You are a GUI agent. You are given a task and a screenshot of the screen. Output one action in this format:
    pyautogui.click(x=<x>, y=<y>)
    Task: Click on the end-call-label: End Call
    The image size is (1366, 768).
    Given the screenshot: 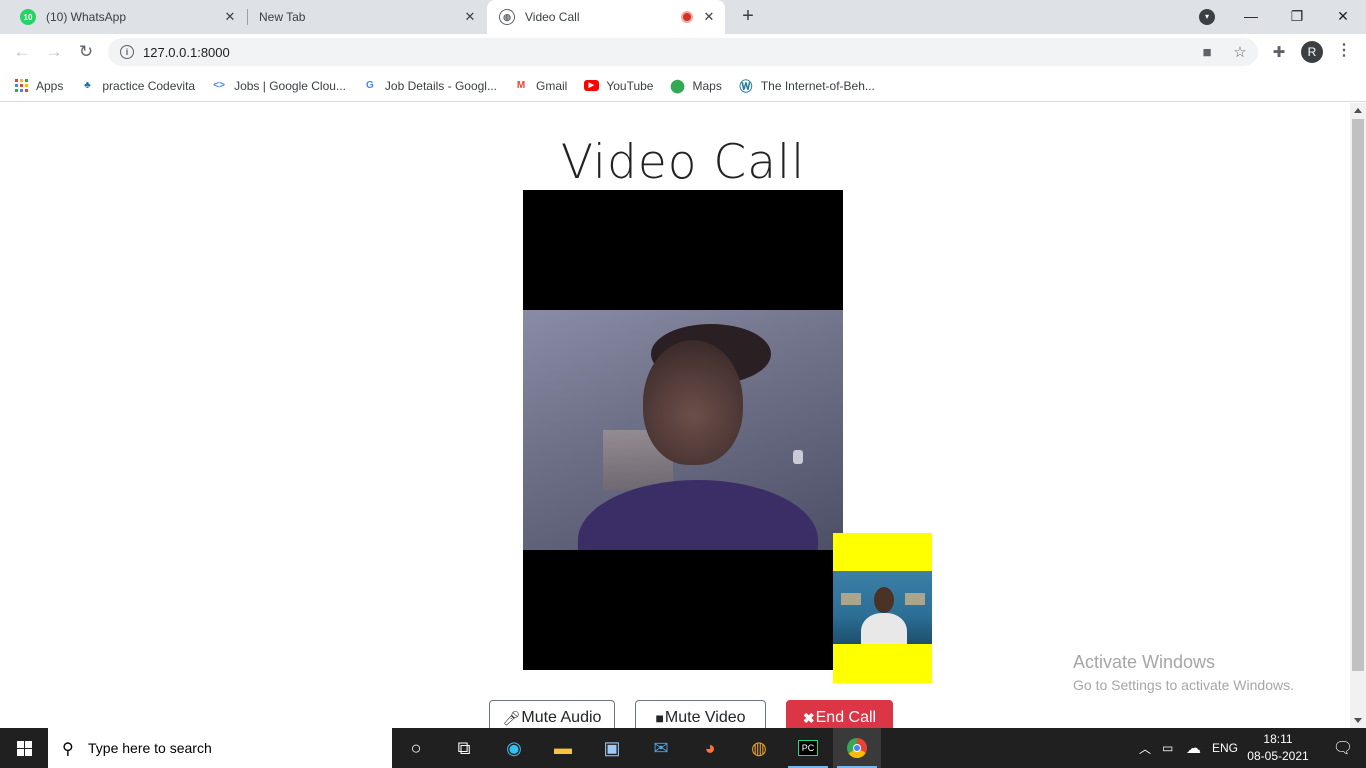 What is the action you would take?
    pyautogui.click(x=846, y=717)
    